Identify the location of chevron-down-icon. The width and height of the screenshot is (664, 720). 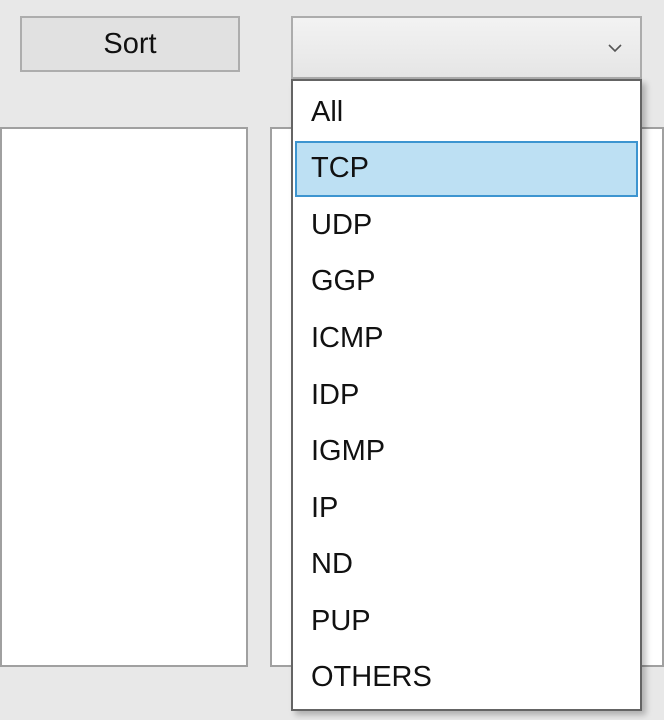
(615, 48).